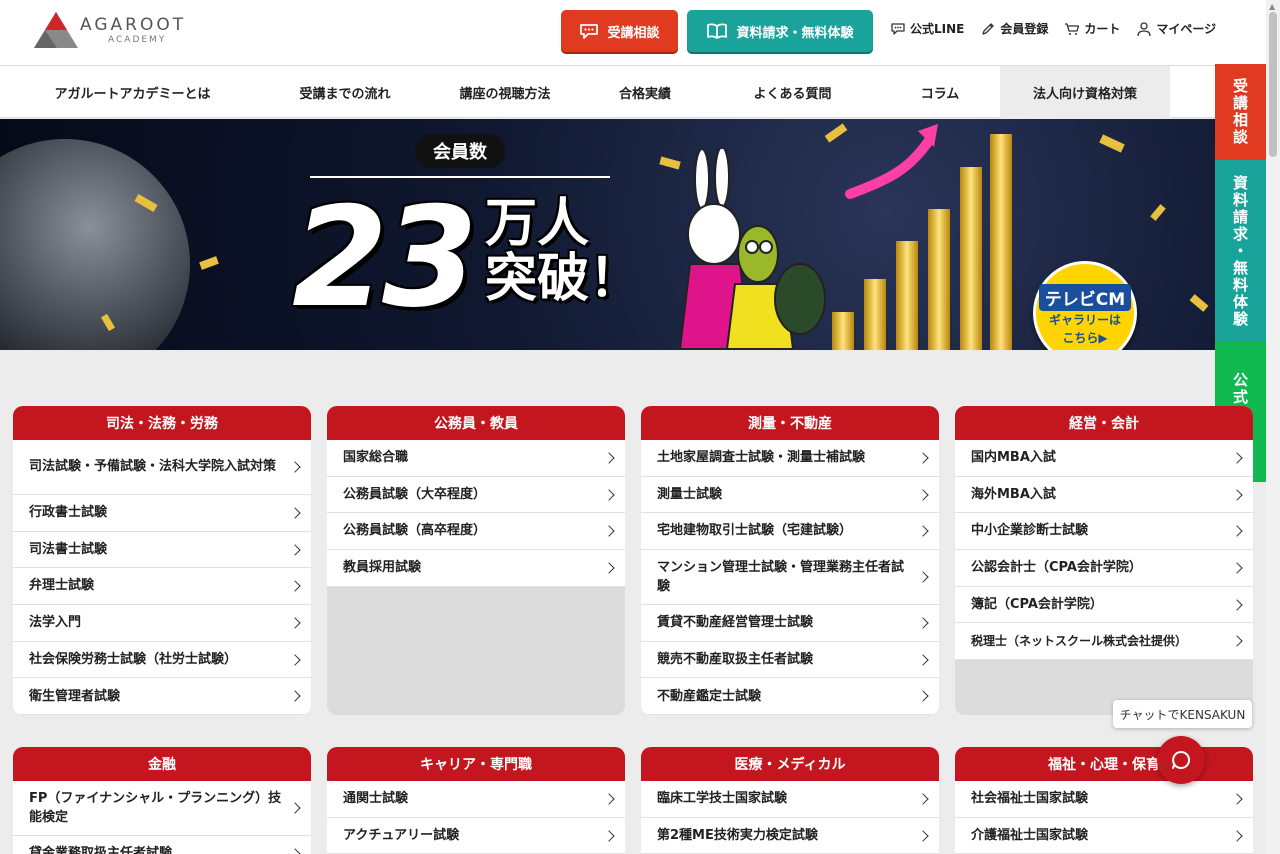 This screenshot has height=854, width=1280. What do you see at coordinates (753, 249) in the screenshot?
I see `mascot-characters-illustration` at bounding box center [753, 249].